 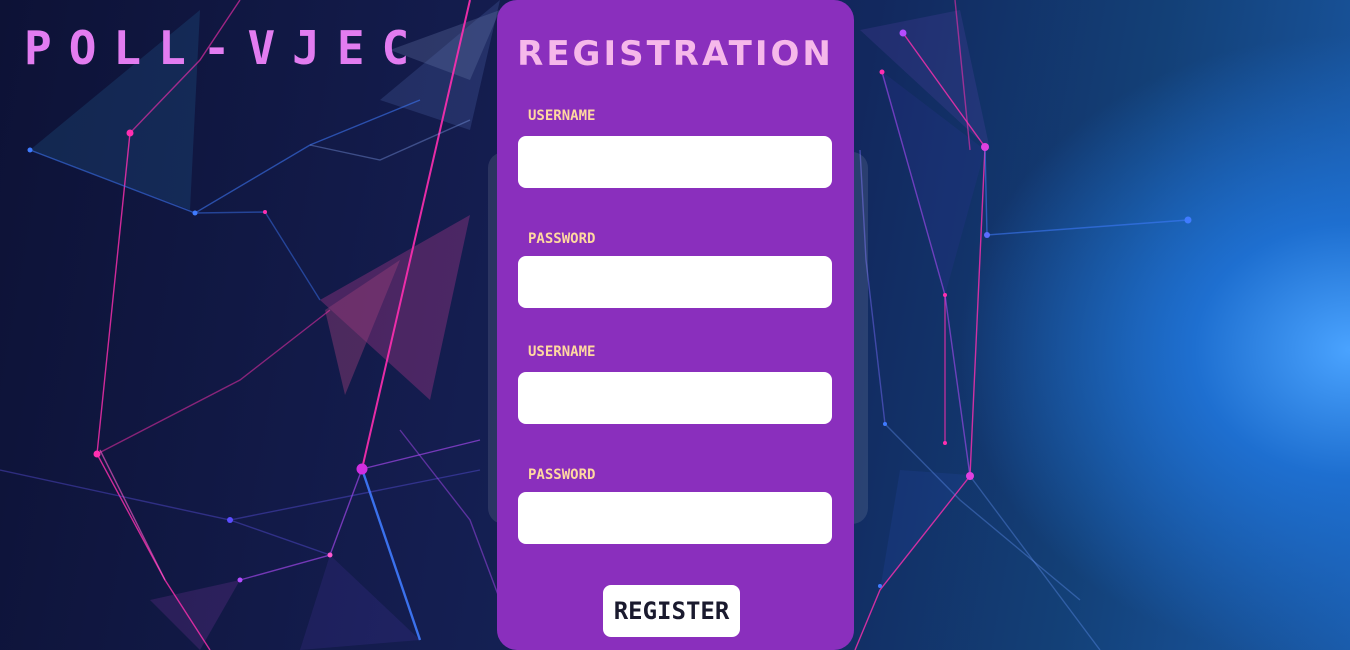 I want to click on registration-title: REGISTRATION, so click(x=675, y=54).